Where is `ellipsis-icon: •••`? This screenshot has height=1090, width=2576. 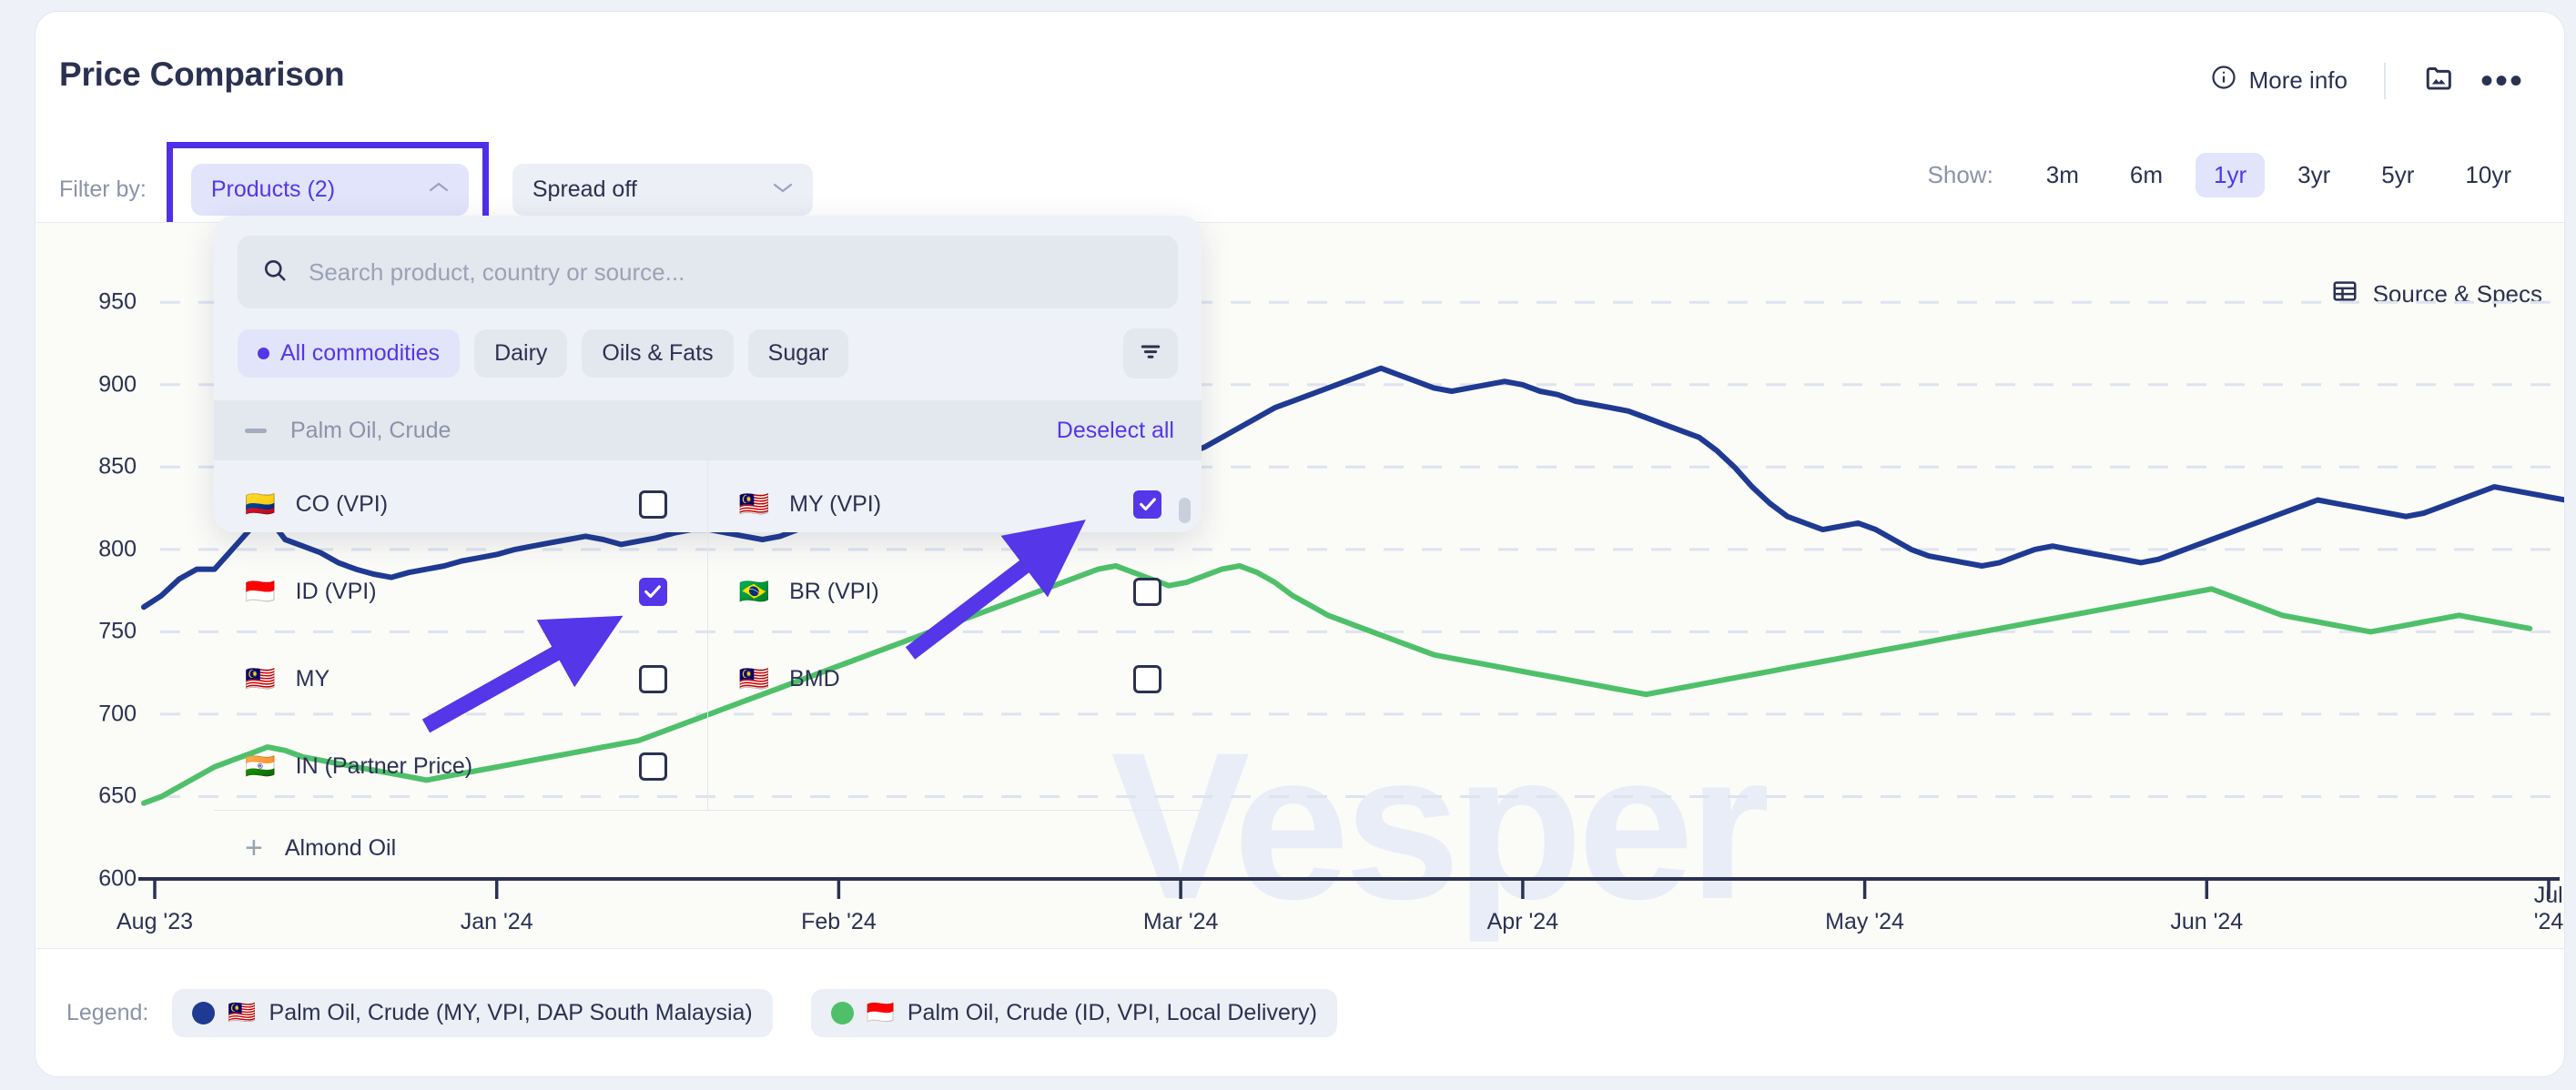 ellipsis-icon: ••• is located at coordinates (2502, 80).